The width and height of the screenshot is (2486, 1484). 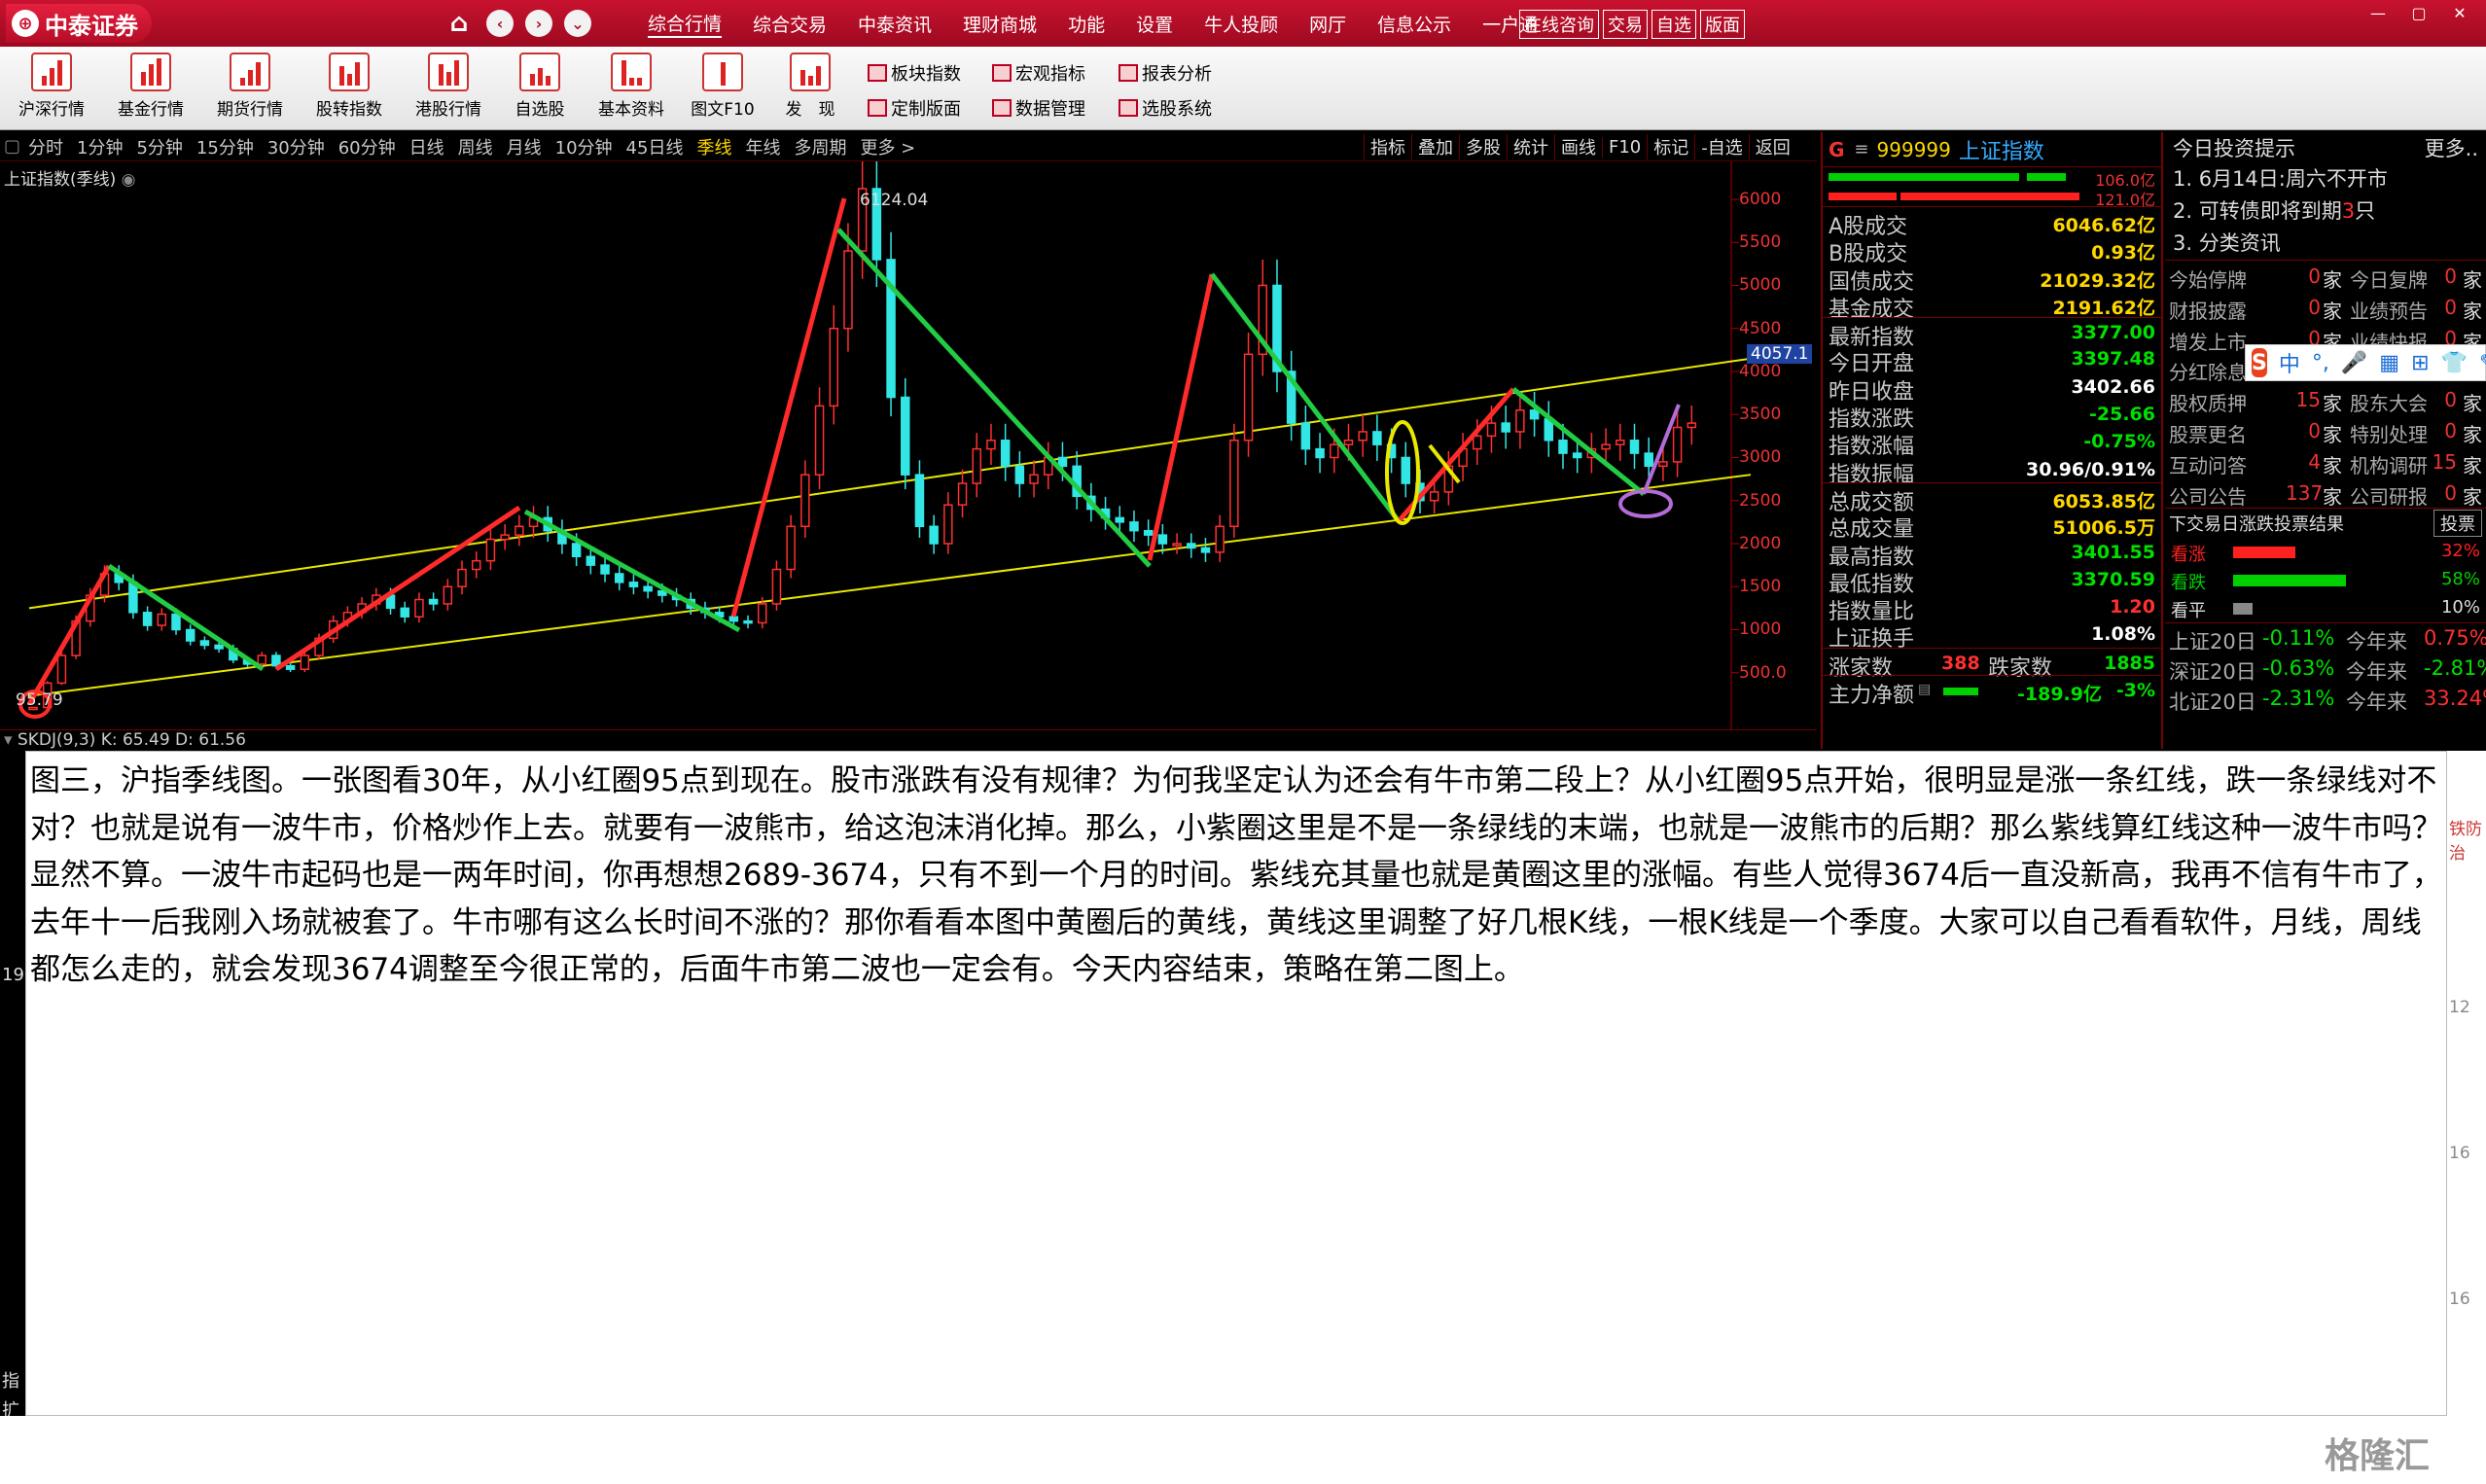 What do you see at coordinates (151, 90) in the screenshot?
I see `toolbar-button-fund: 基金行情` at bounding box center [151, 90].